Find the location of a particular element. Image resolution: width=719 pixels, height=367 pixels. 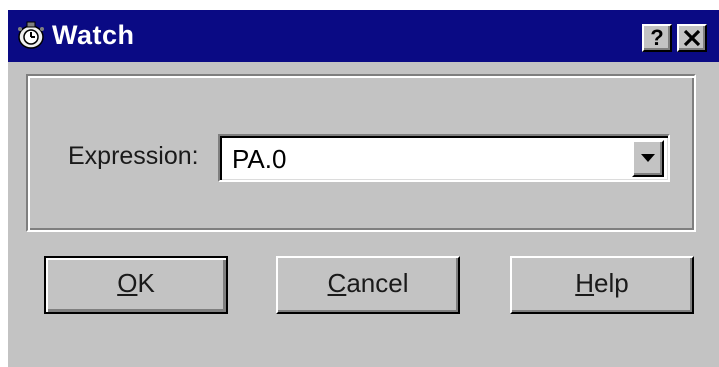

ok-label: K is located at coordinates (146, 283).